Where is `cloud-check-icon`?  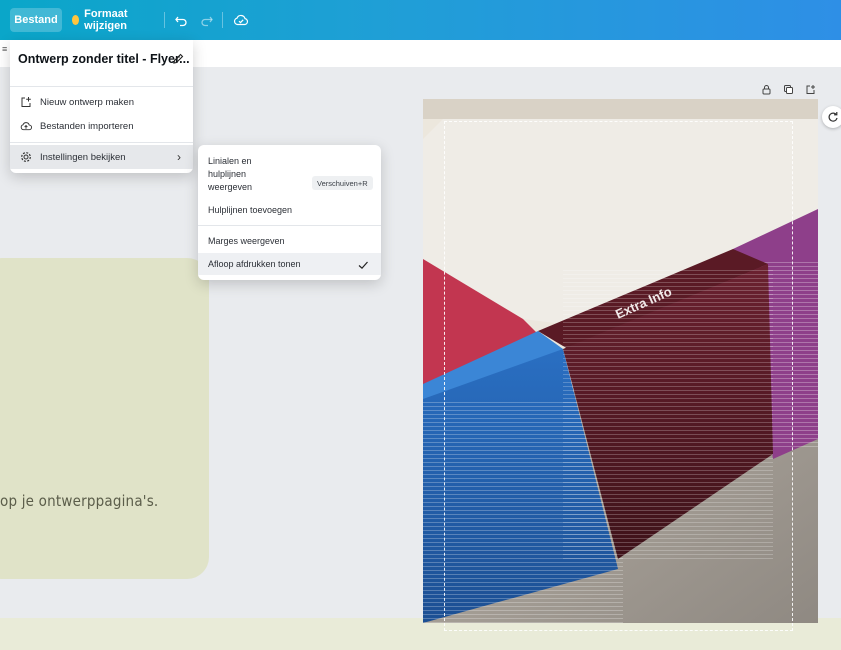 cloud-check-icon is located at coordinates (241, 20).